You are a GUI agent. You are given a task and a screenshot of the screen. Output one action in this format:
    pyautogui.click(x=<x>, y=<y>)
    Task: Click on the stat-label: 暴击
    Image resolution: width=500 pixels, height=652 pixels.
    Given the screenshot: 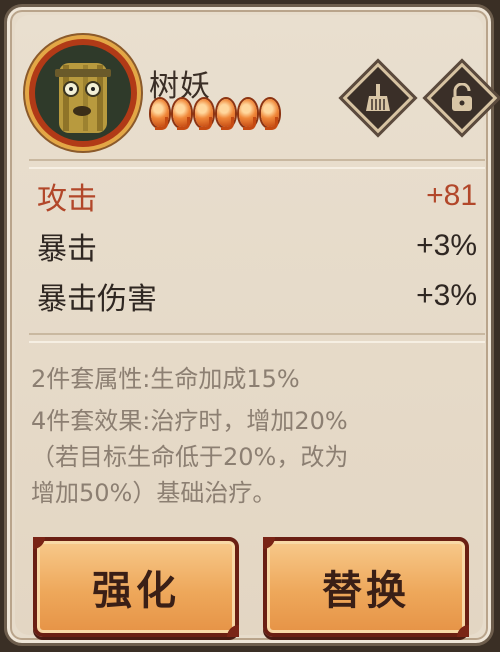 What is the action you would take?
    pyautogui.click(x=67, y=249)
    